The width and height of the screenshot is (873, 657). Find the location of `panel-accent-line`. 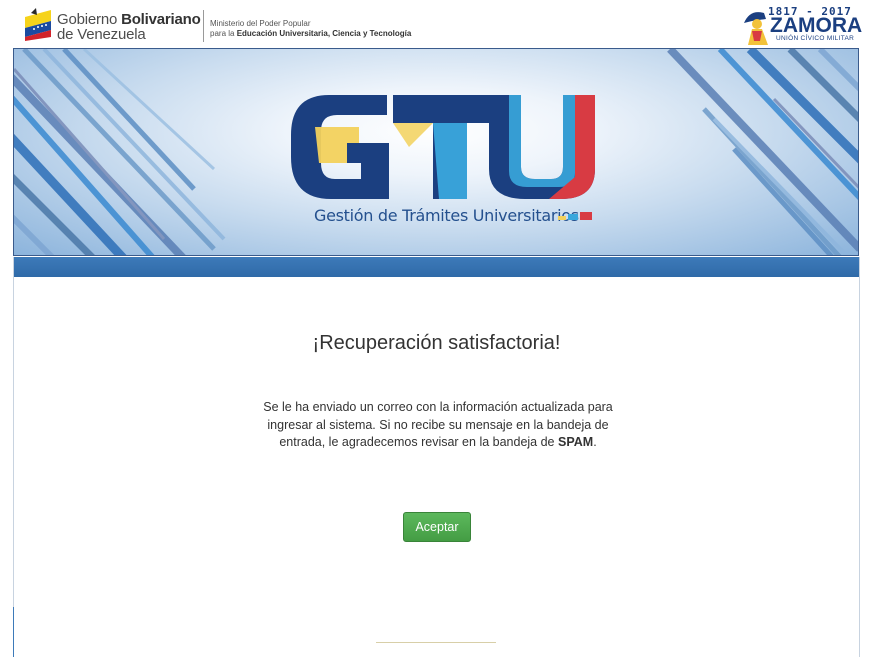

panel-accent-line is located at coordinates (13, 632).